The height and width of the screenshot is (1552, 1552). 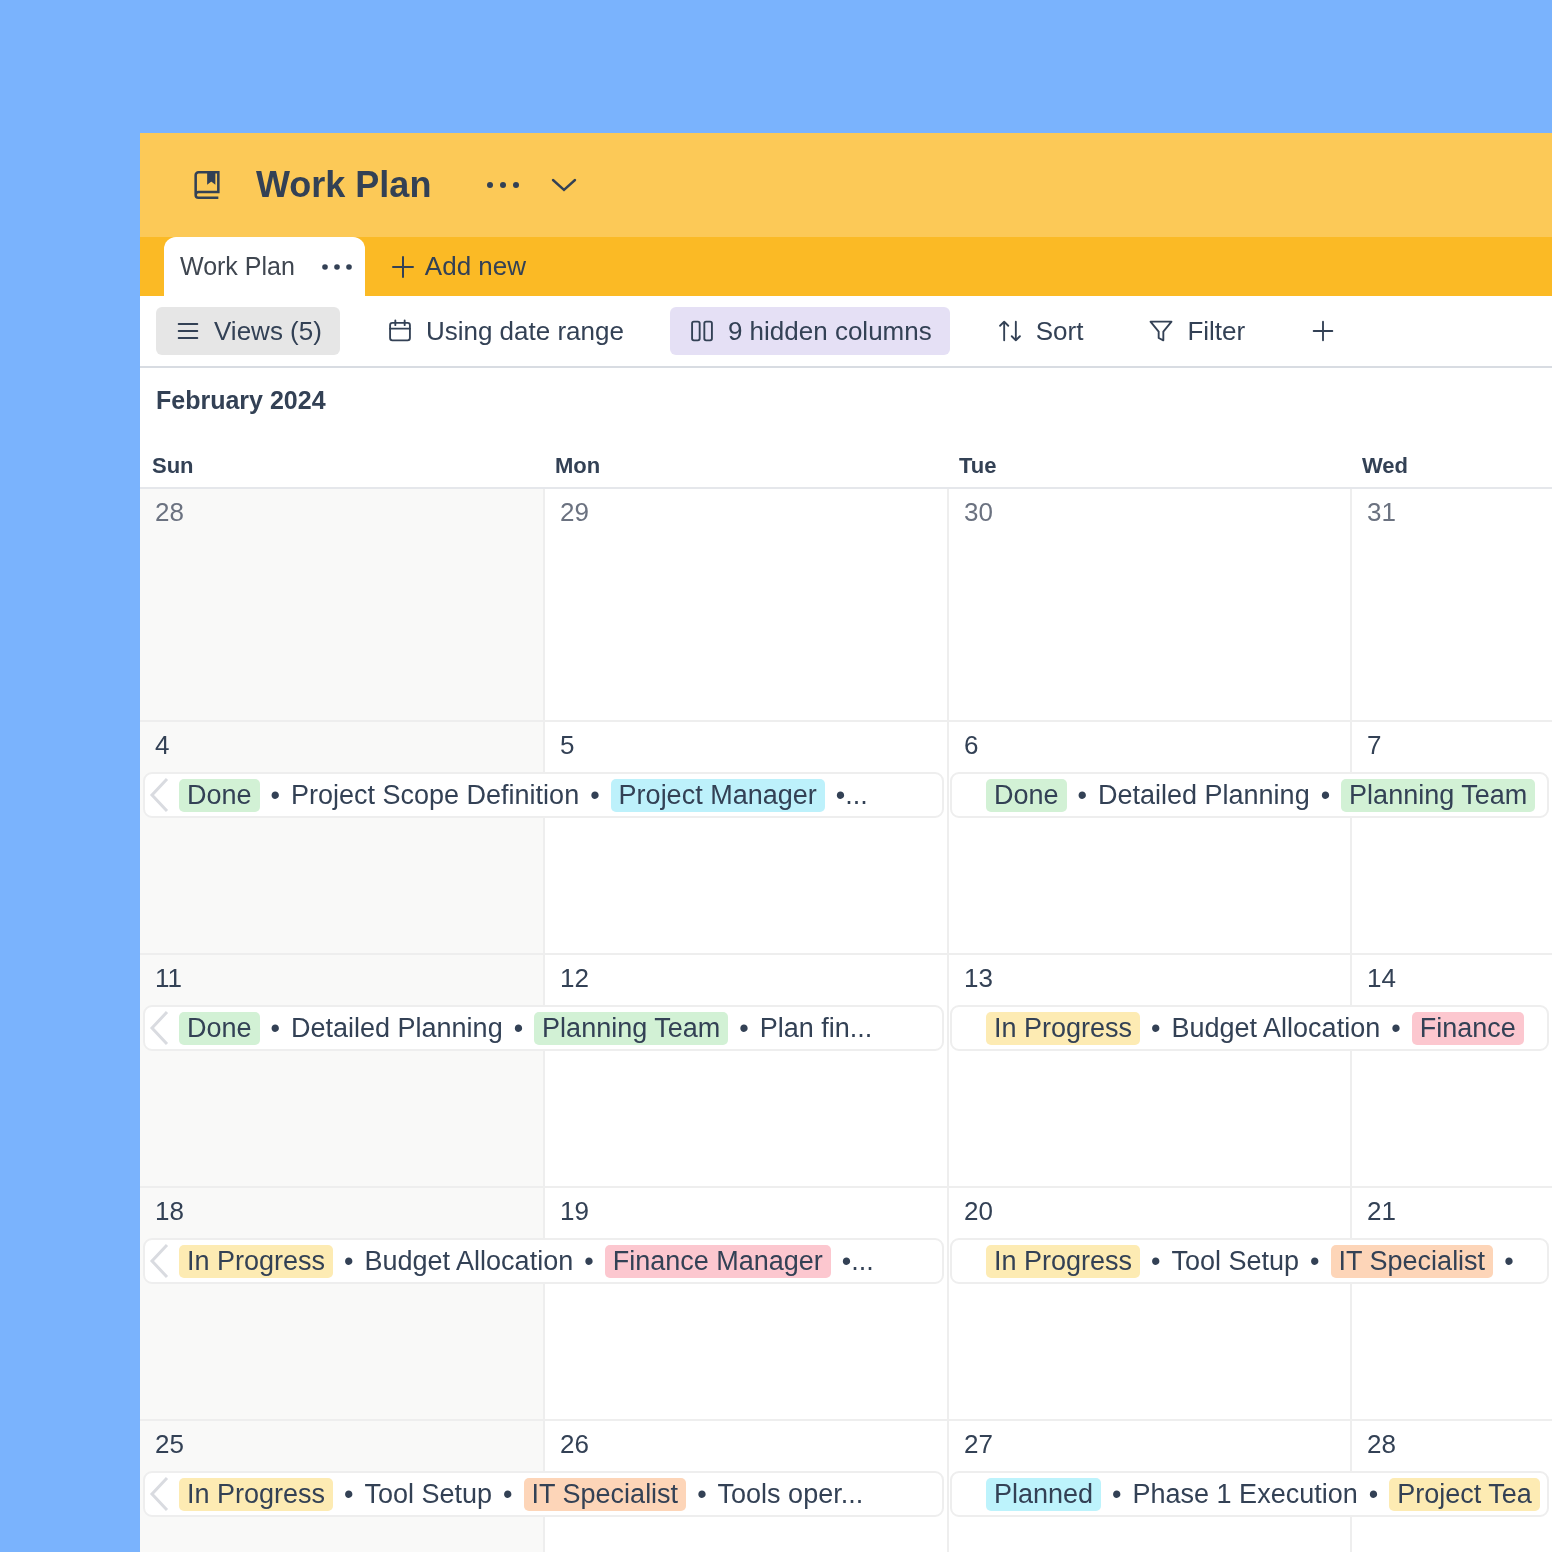 I want to click on page-title: Work Plan, so click(x=344, y=185).